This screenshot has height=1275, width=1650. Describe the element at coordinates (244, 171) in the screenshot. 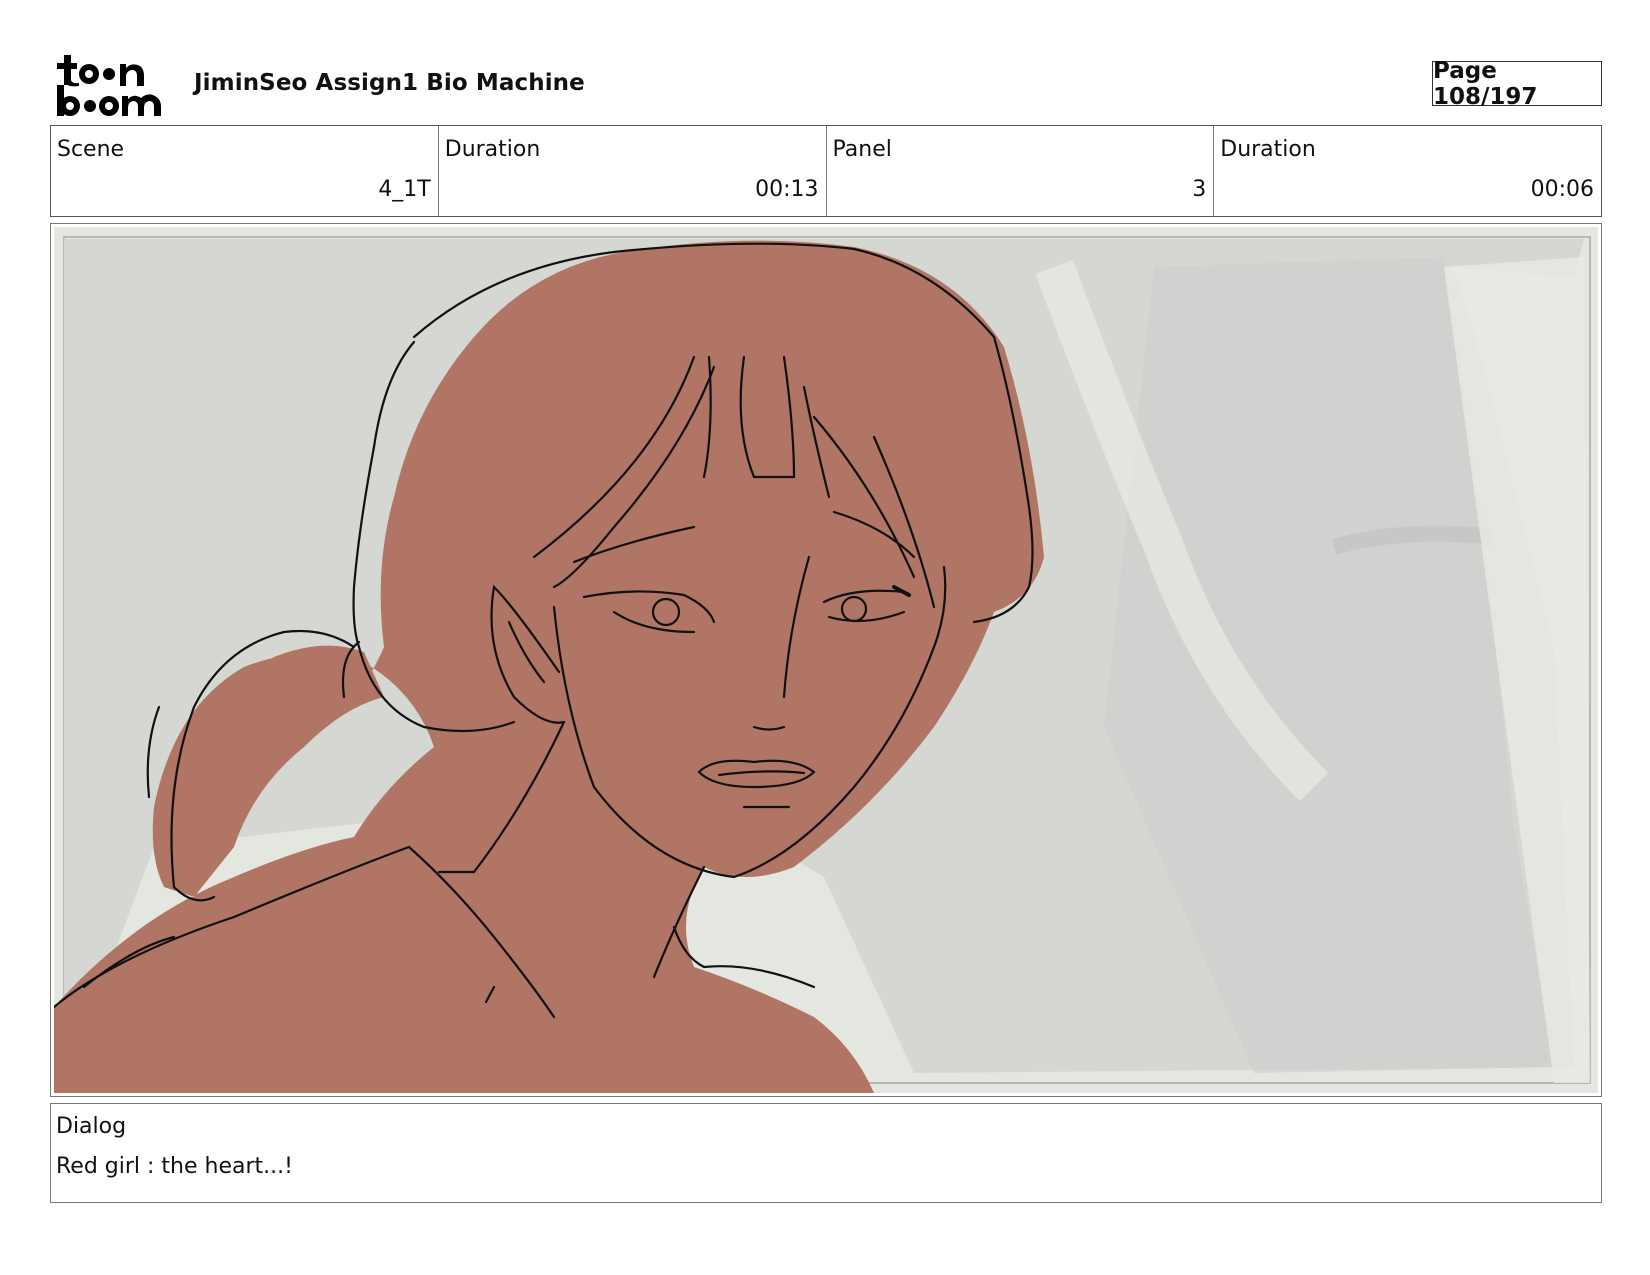

I see `scene-cell: Scene 4_1T` at that location.